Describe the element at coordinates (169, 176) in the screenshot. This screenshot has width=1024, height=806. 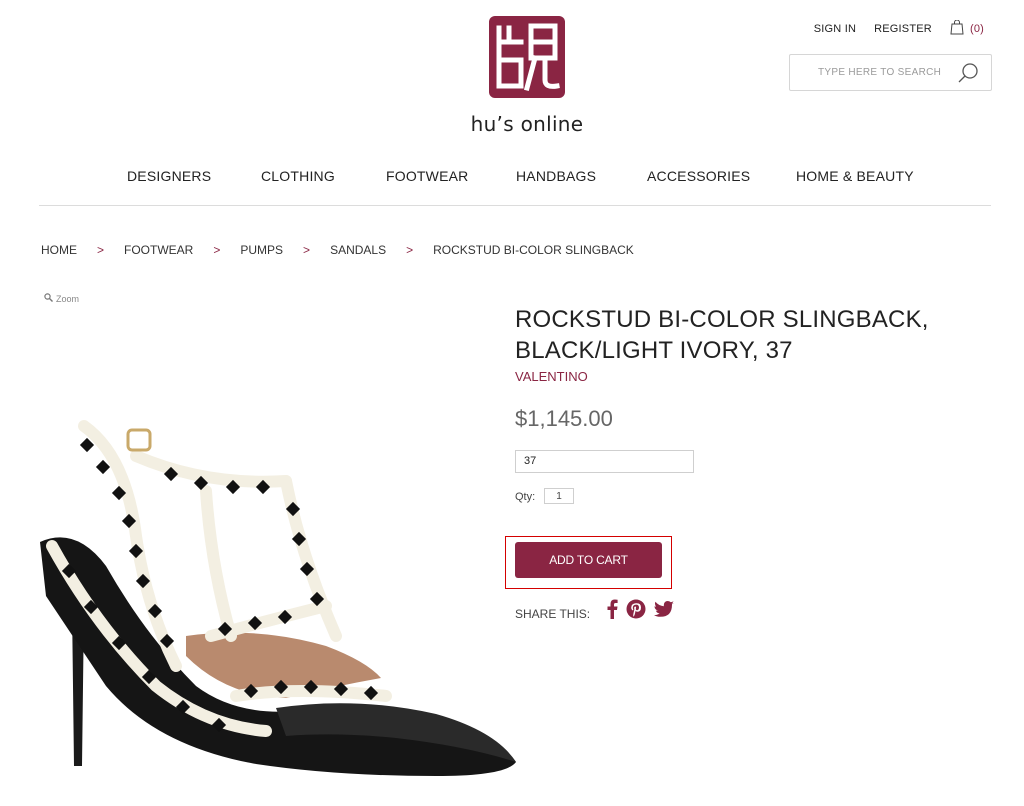
I see `nav-item-designers: DESIGNERS` at that location.